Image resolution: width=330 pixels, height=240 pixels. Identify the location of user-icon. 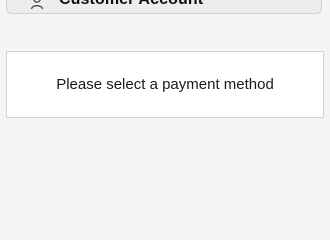
(38, 5).